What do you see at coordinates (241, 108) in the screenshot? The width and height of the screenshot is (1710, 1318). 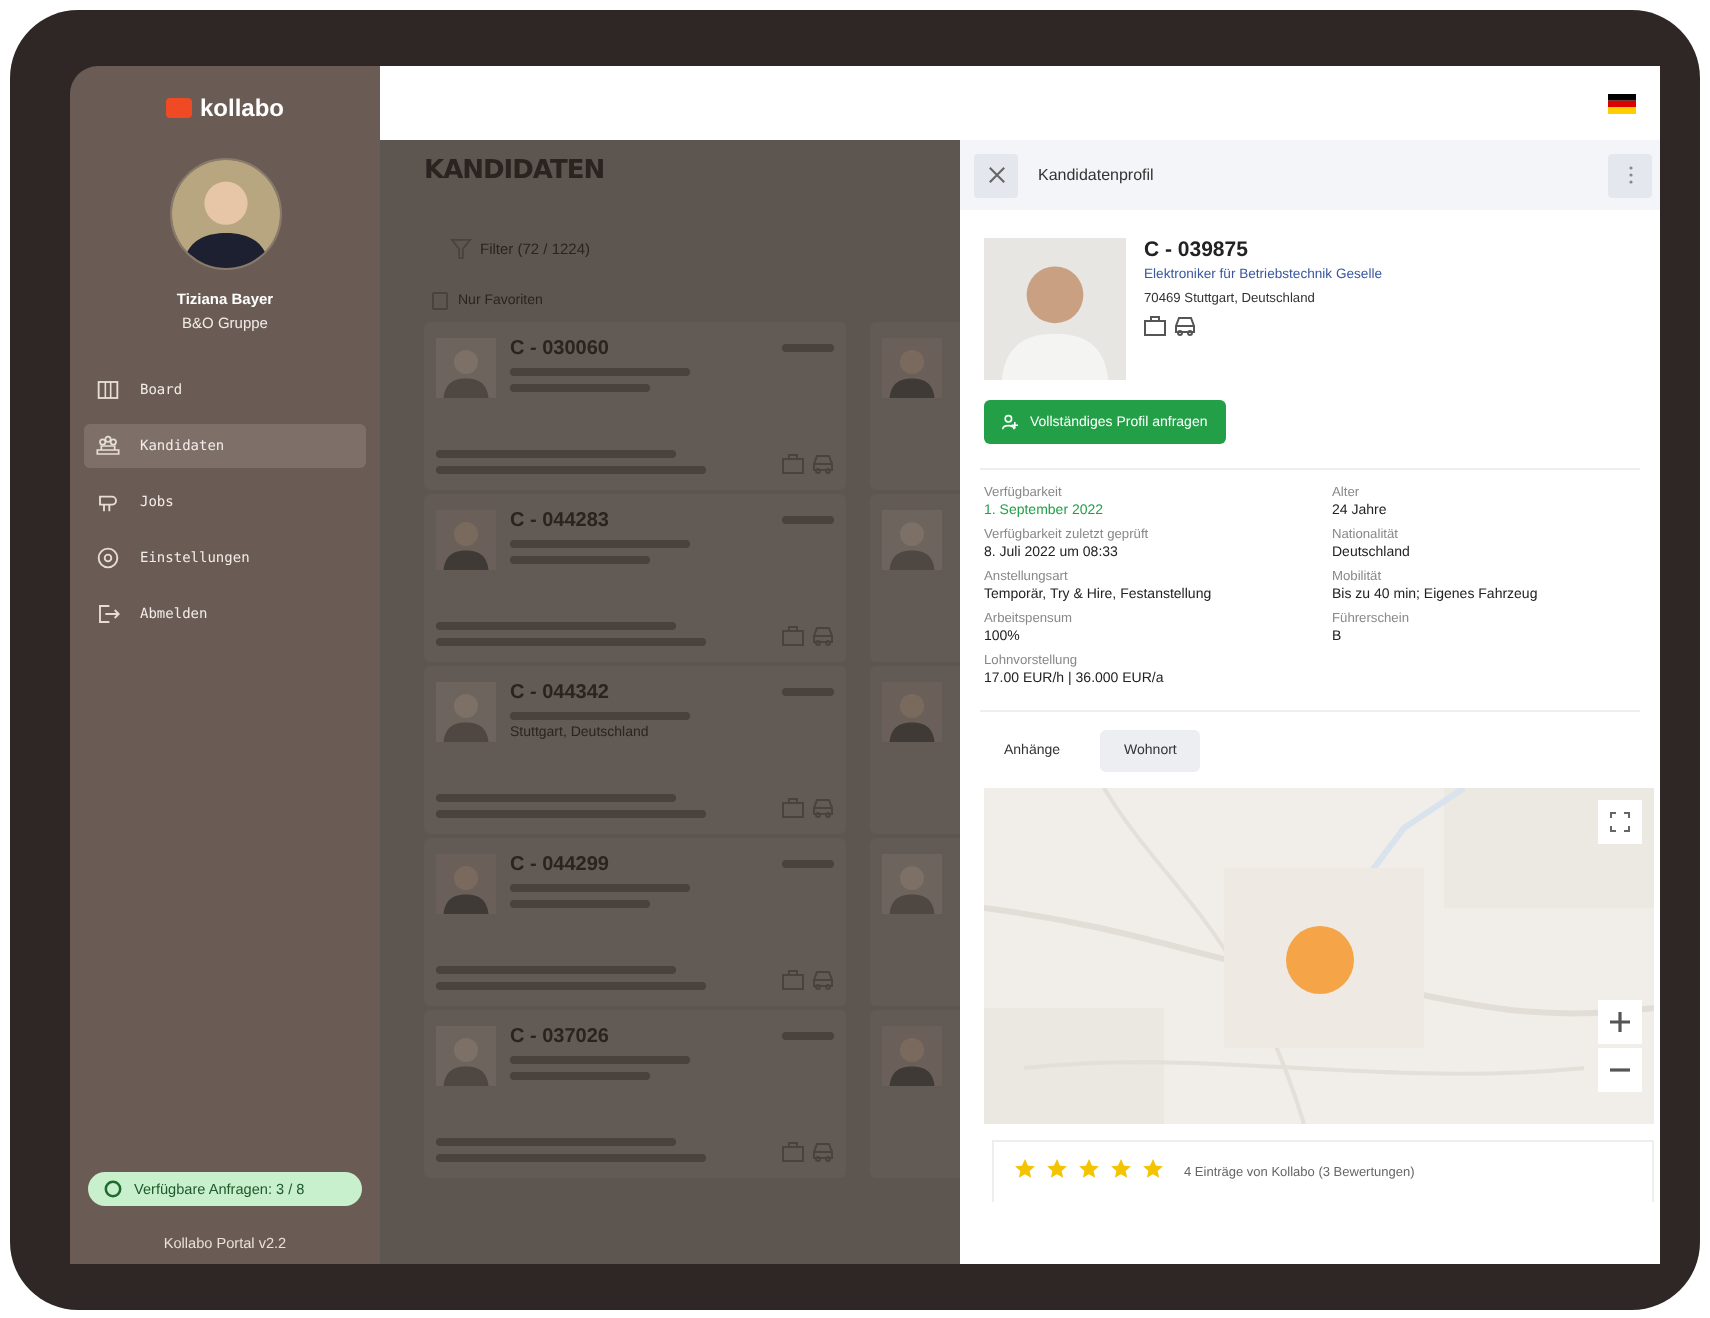 I see `logo-text: kollabo` at bounding box center [241, 108].